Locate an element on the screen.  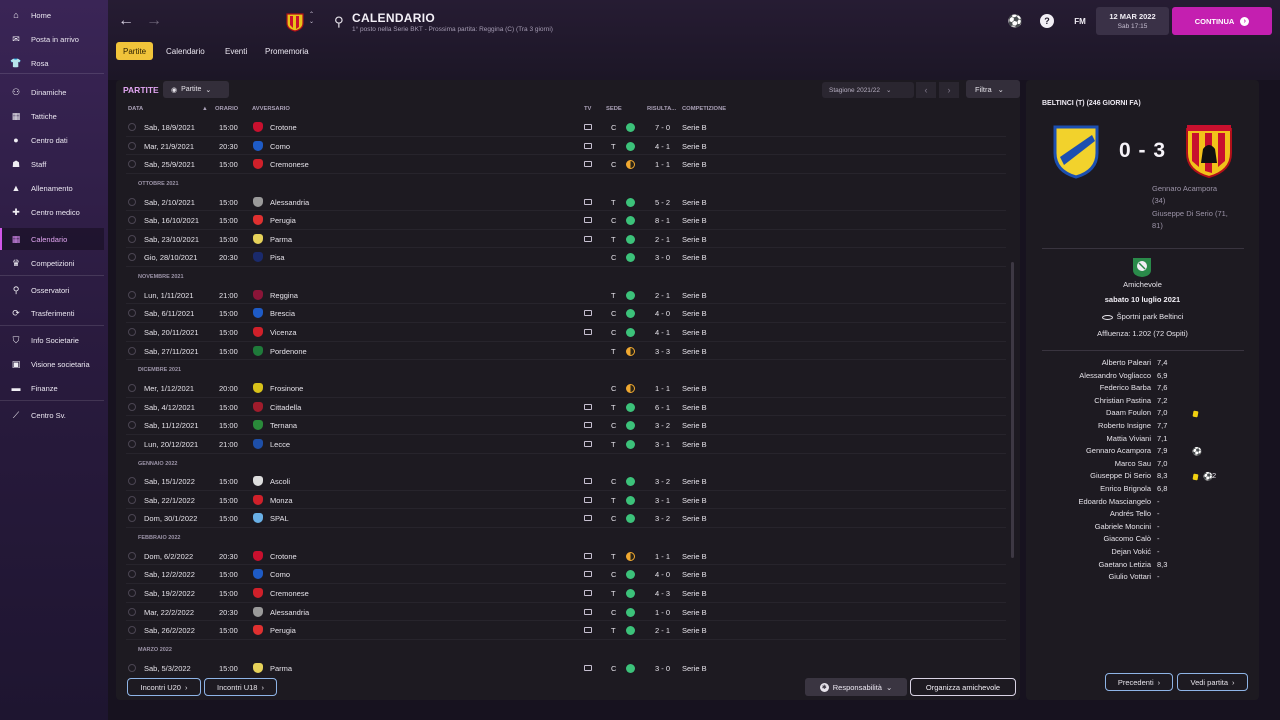
player-rating-row: Gabriele Moncini - is located at coordinates (1142, 528).